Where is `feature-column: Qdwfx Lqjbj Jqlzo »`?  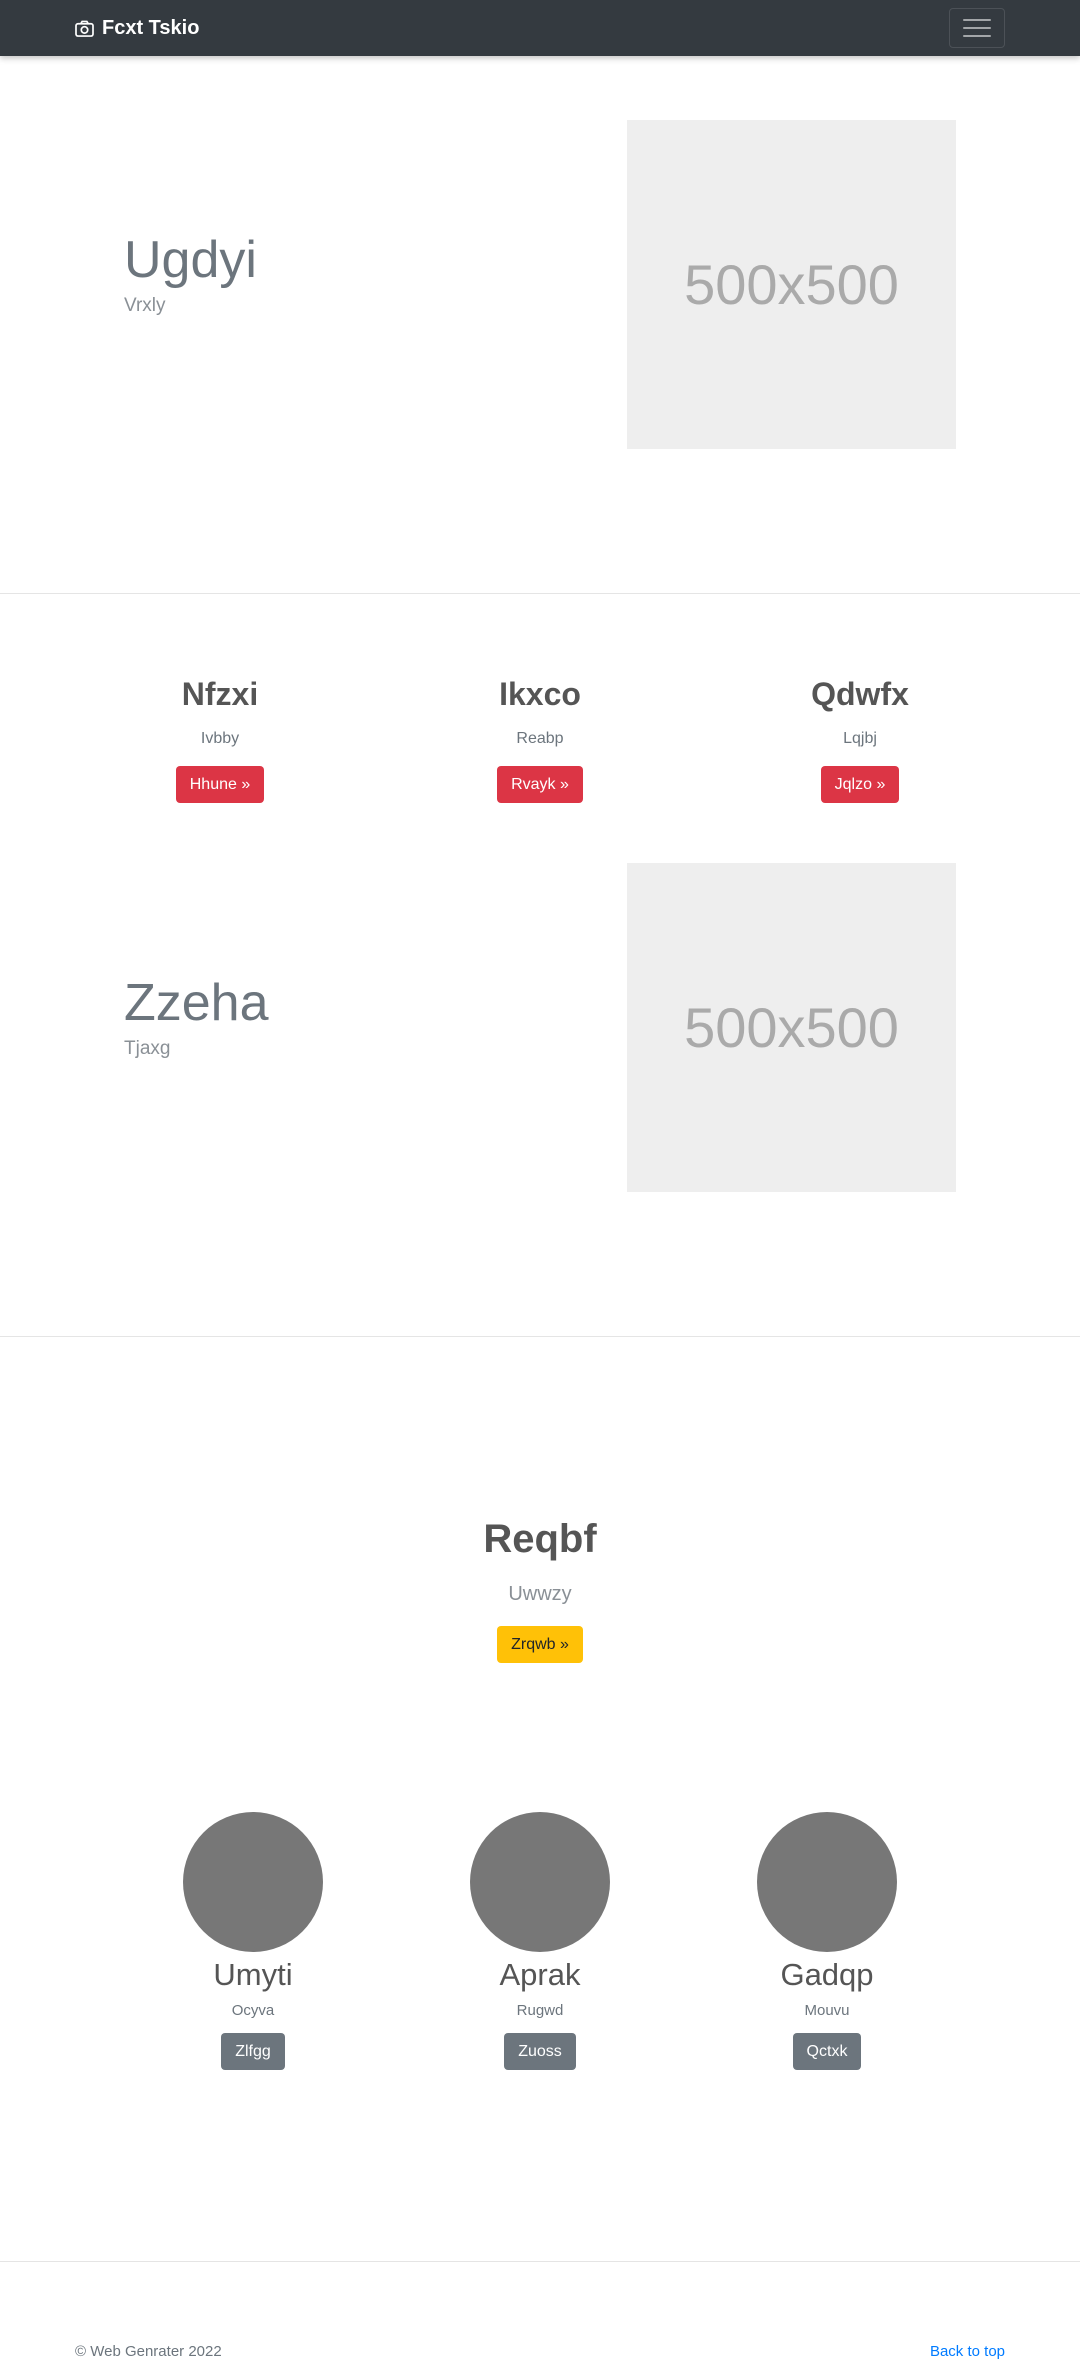 feature-column: Qdwfx Lqjbj Jqlzo » is located at coordinates (860, 740).